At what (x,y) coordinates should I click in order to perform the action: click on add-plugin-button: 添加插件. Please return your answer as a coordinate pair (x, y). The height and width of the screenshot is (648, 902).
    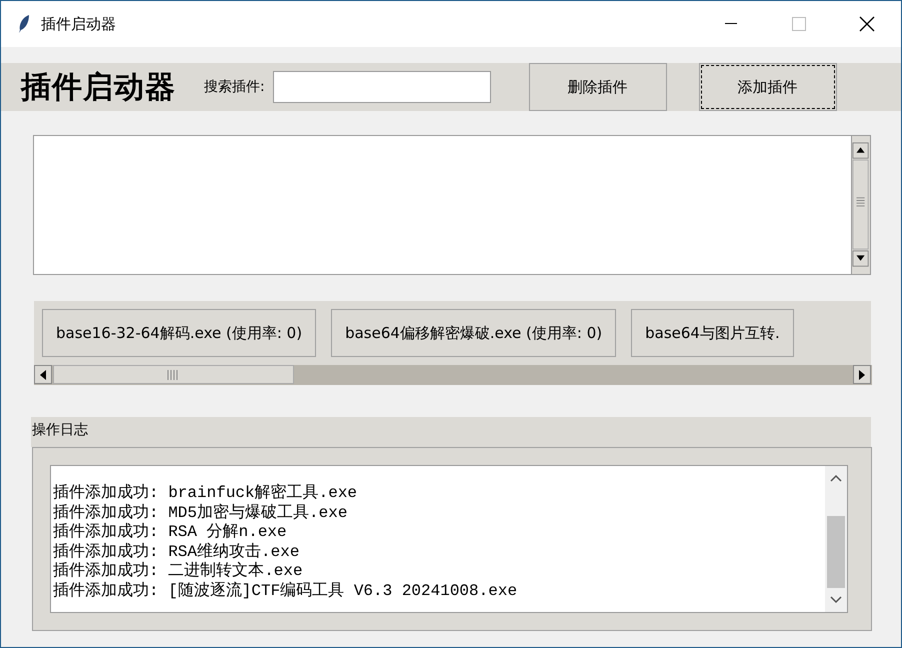
    Looking at the image, I should click on (767, 87).